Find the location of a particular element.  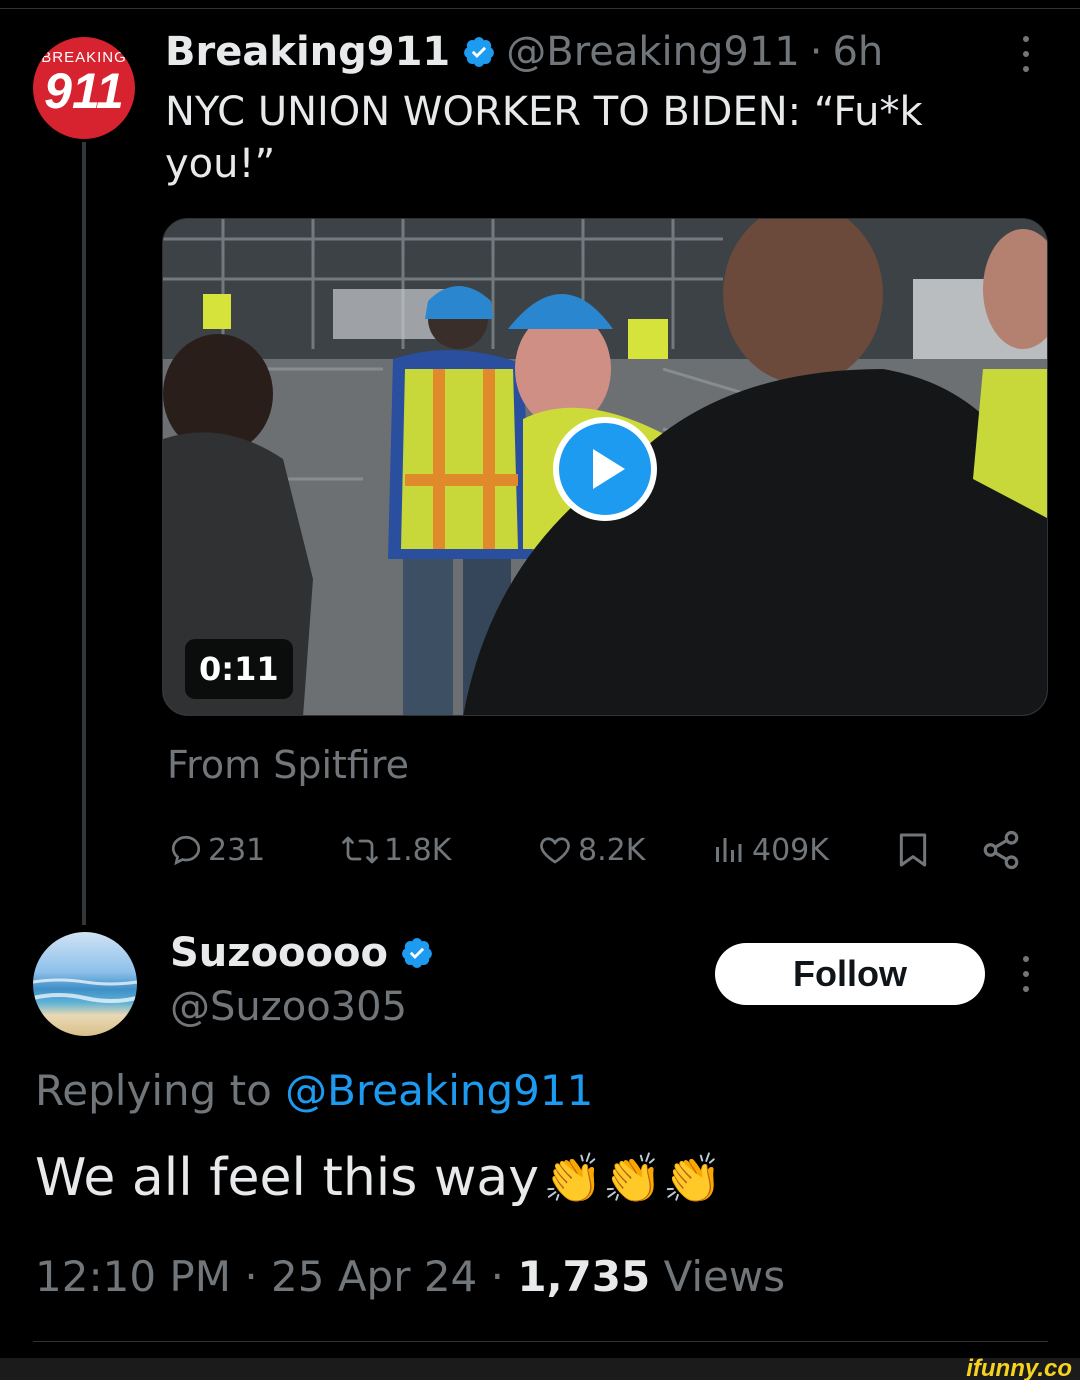

tweet-actions: 231 1.8K 8.2K 409K is located at coordinates (598, 850).